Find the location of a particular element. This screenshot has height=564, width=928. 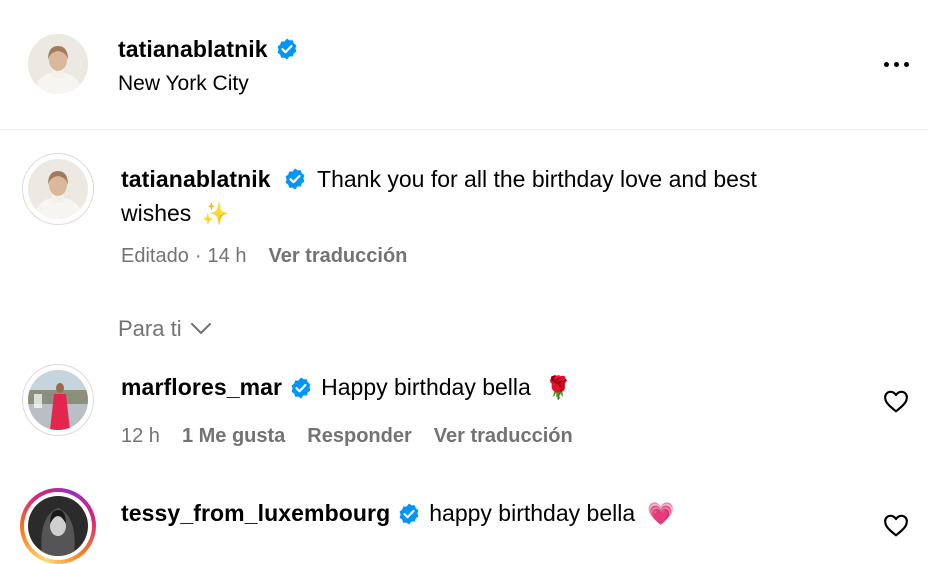

edited-label: Editado is located at coordinates (155, 256).